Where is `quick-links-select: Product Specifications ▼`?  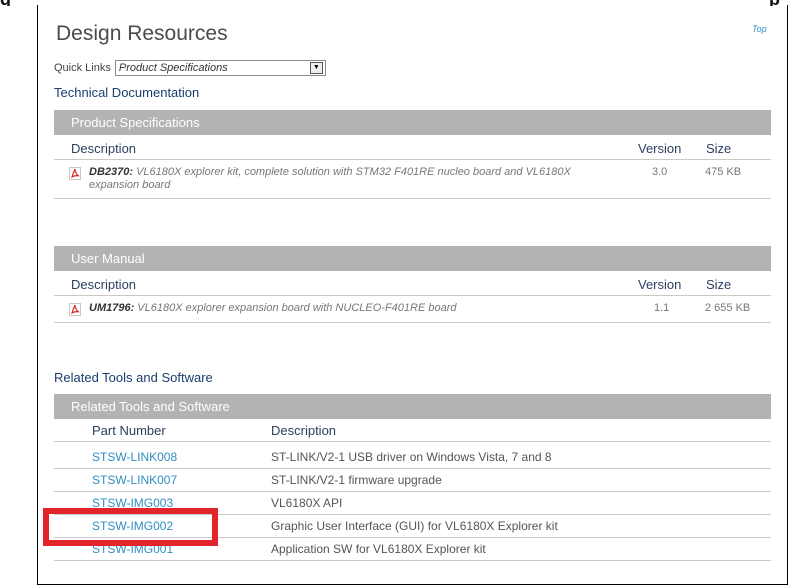 quick-links-select: Product Specifications ▼ is located at coordinates (220, 68).